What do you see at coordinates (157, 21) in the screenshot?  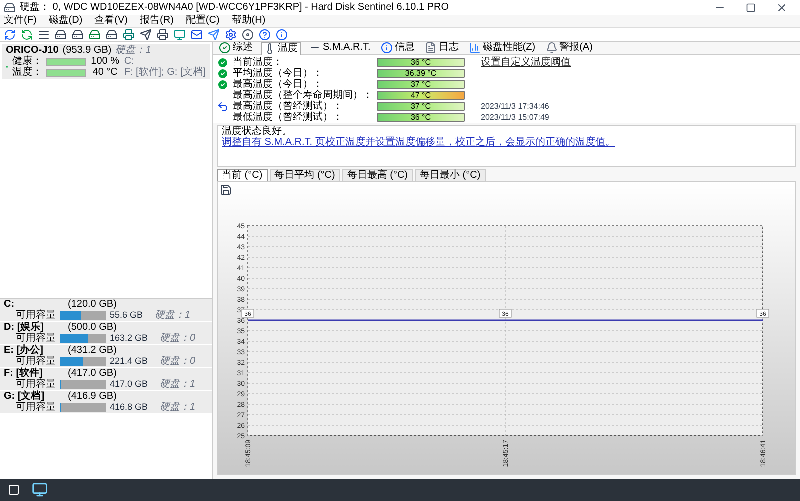 I see `menu-item: 报告(R)` at bounding box center [157, 21].